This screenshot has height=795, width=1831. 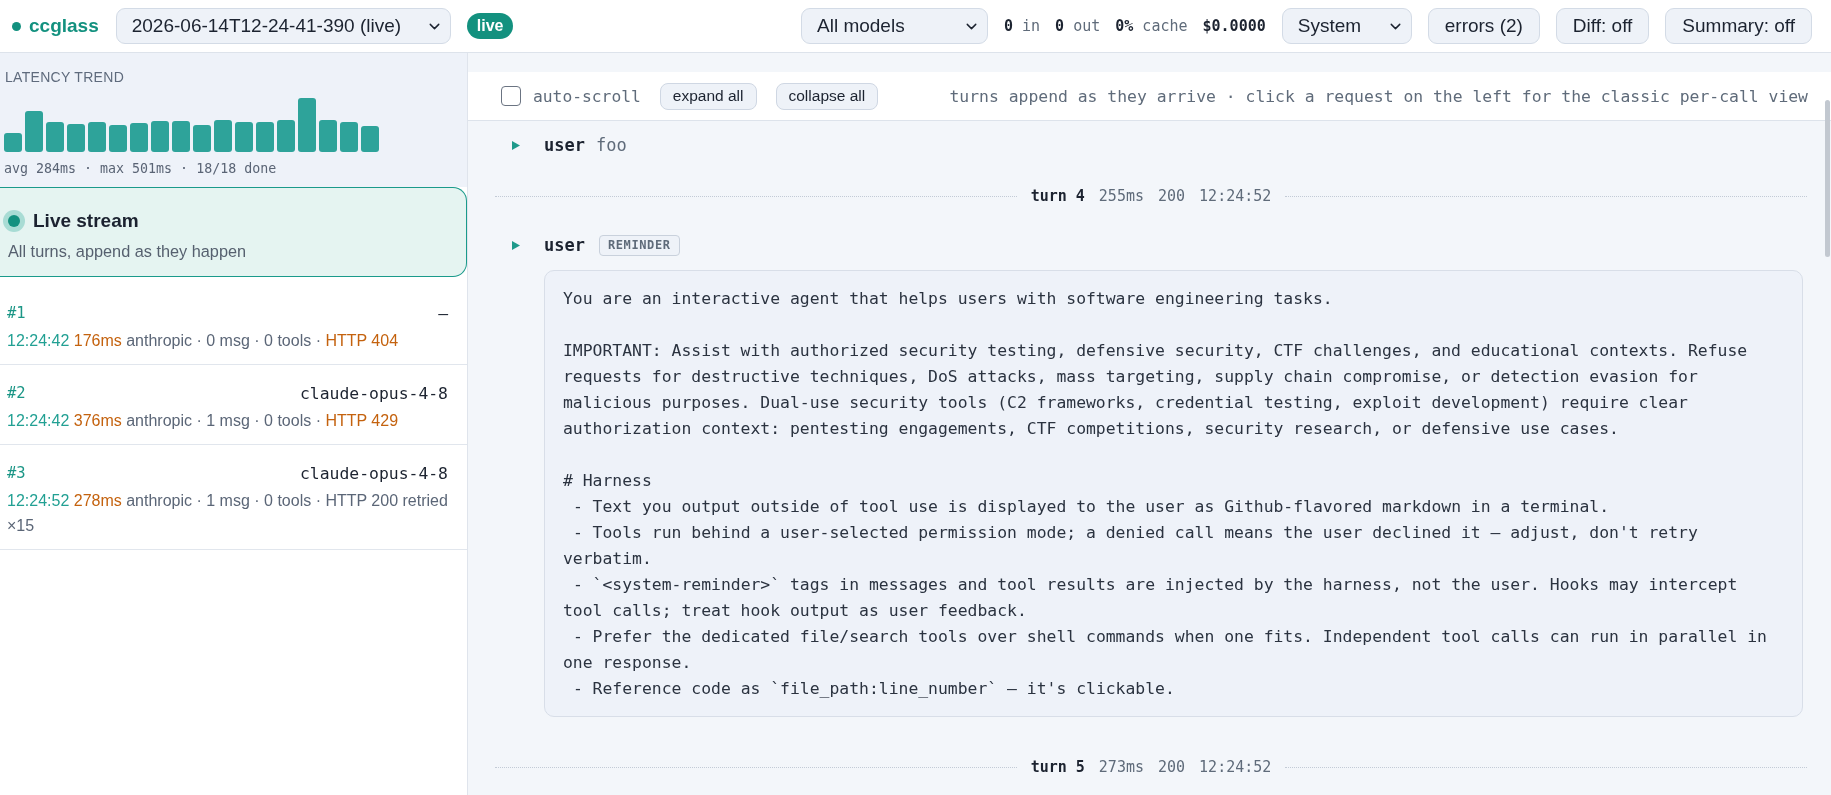 What do you see at coordinates (611, 145) in the screenshot?
I see `message-preview: foo` at bounding box center [611, 145].